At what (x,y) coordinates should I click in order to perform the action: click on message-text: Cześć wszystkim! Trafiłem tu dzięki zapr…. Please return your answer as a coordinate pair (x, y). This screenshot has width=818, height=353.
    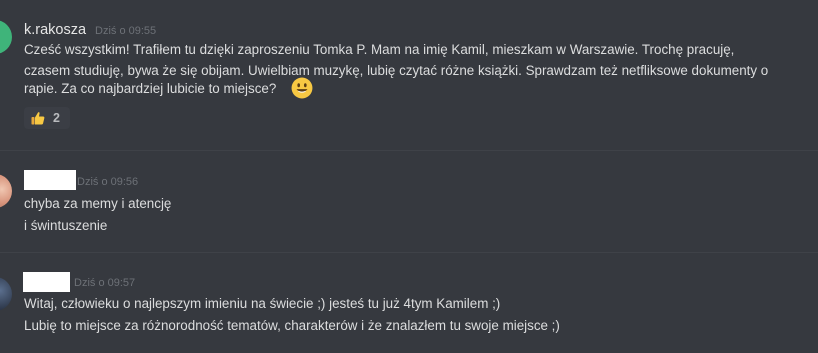
    Looking at the image, I should click on (379, 49).